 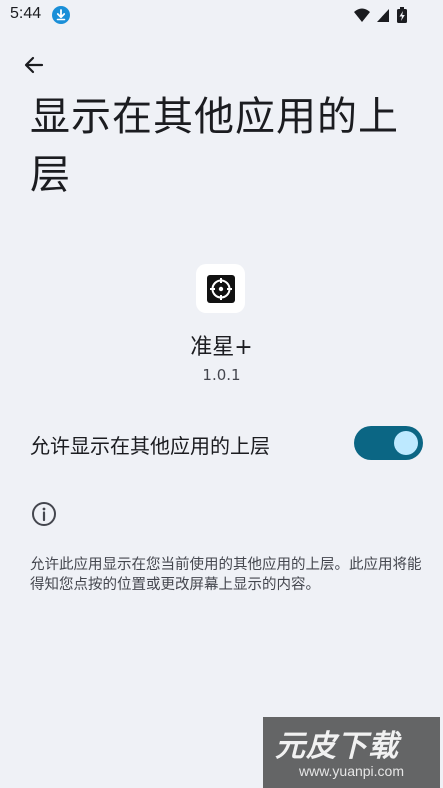 I want to click on watermark-logo: 元皮下载 www.yuanpi.com, so click(x=351, y=752).